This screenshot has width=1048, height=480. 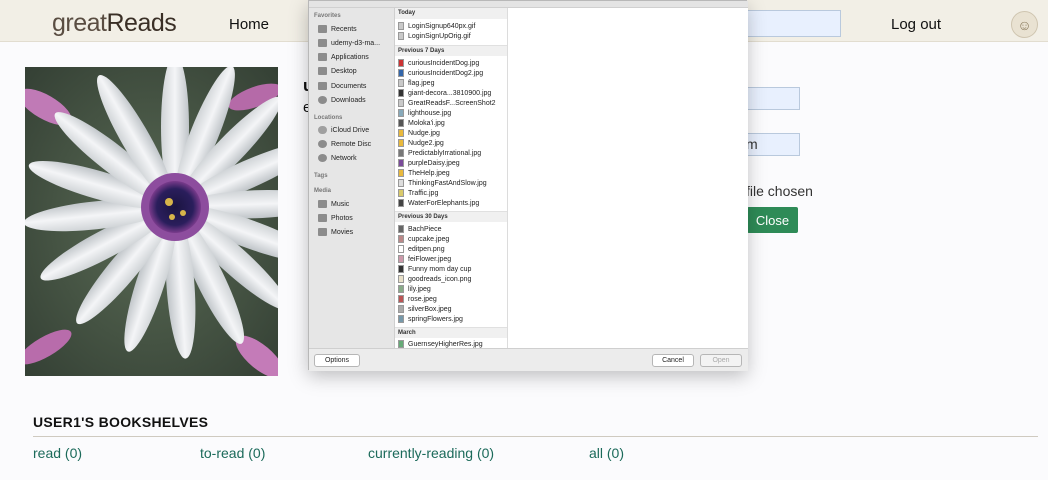 What do you see at coordinates (419, 289) in the screenshot?
I see `file-name: lily.jpeg` at bounding box center [419, 289].